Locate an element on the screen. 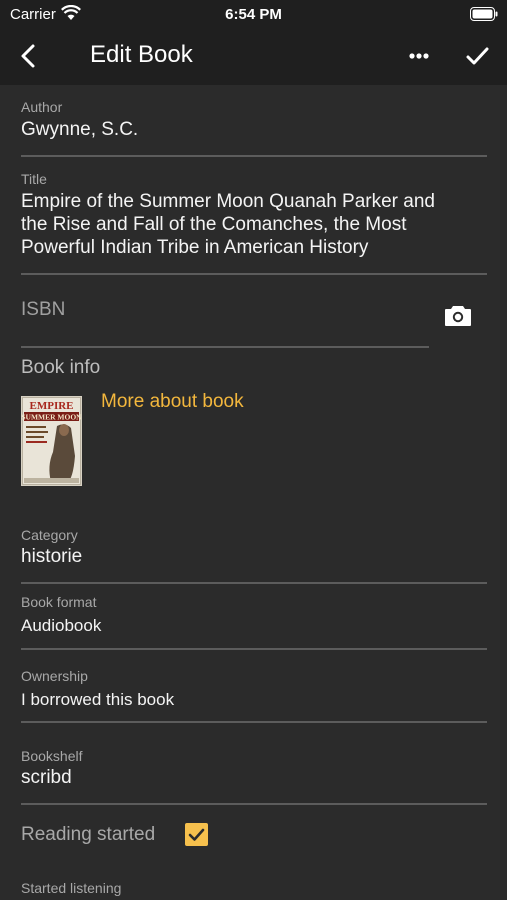 This screenshot has width=507, height=900. clock: 6:54 PM is located at coordinates (253, 14).